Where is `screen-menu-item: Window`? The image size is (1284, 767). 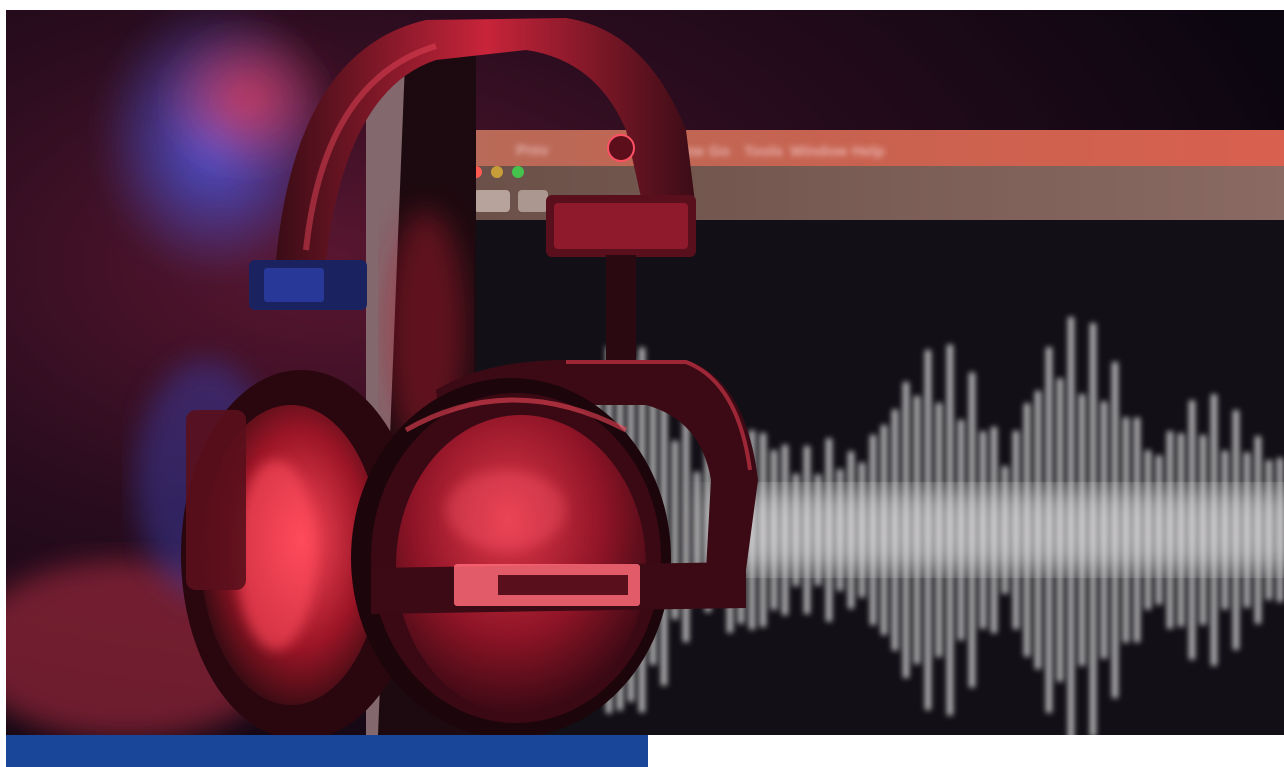
screen-menu-item: Window is located at coordinates (819, 151).